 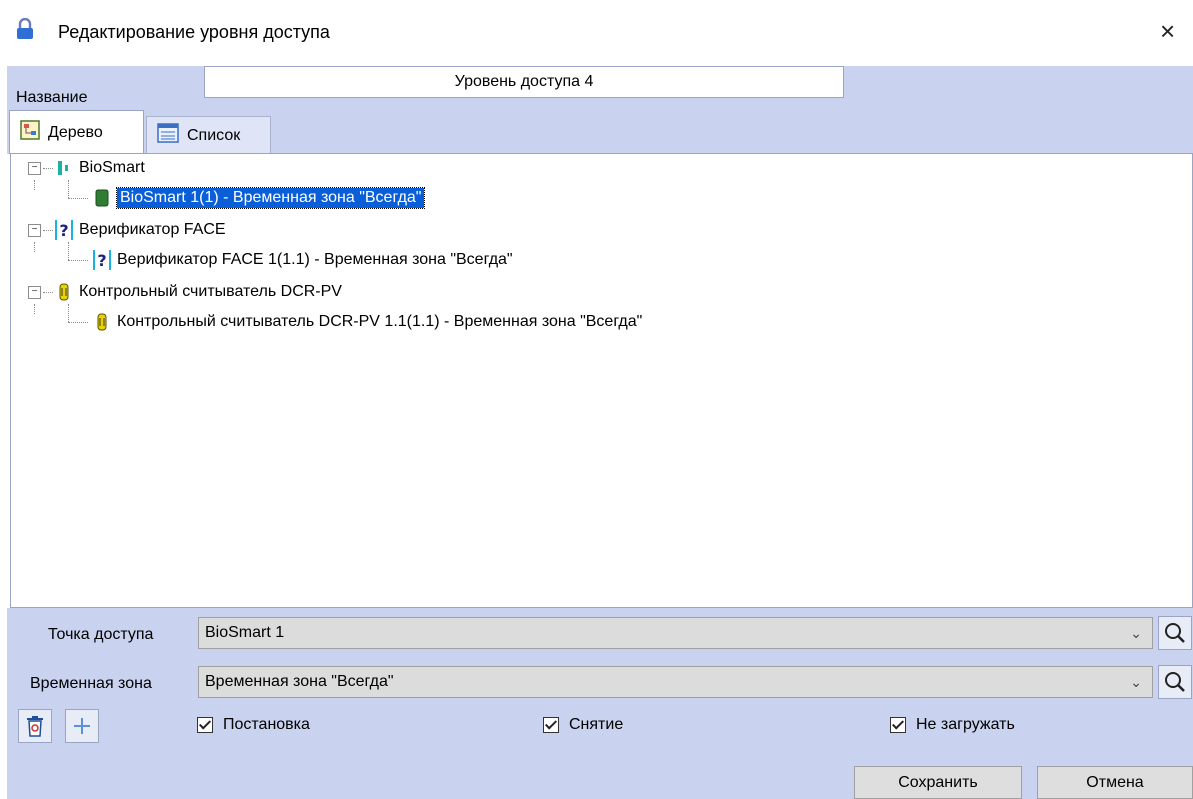 I want to click on access-point-label: Точка доступа, so click(x=101, y=634).